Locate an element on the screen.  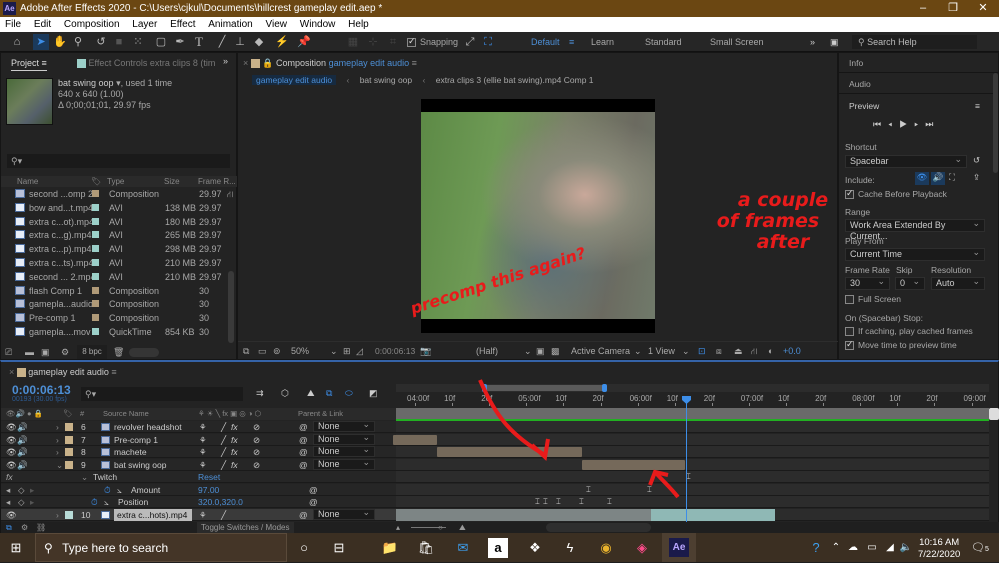
first-frame-icon: ⏮ is located at coordinates (880, 124).